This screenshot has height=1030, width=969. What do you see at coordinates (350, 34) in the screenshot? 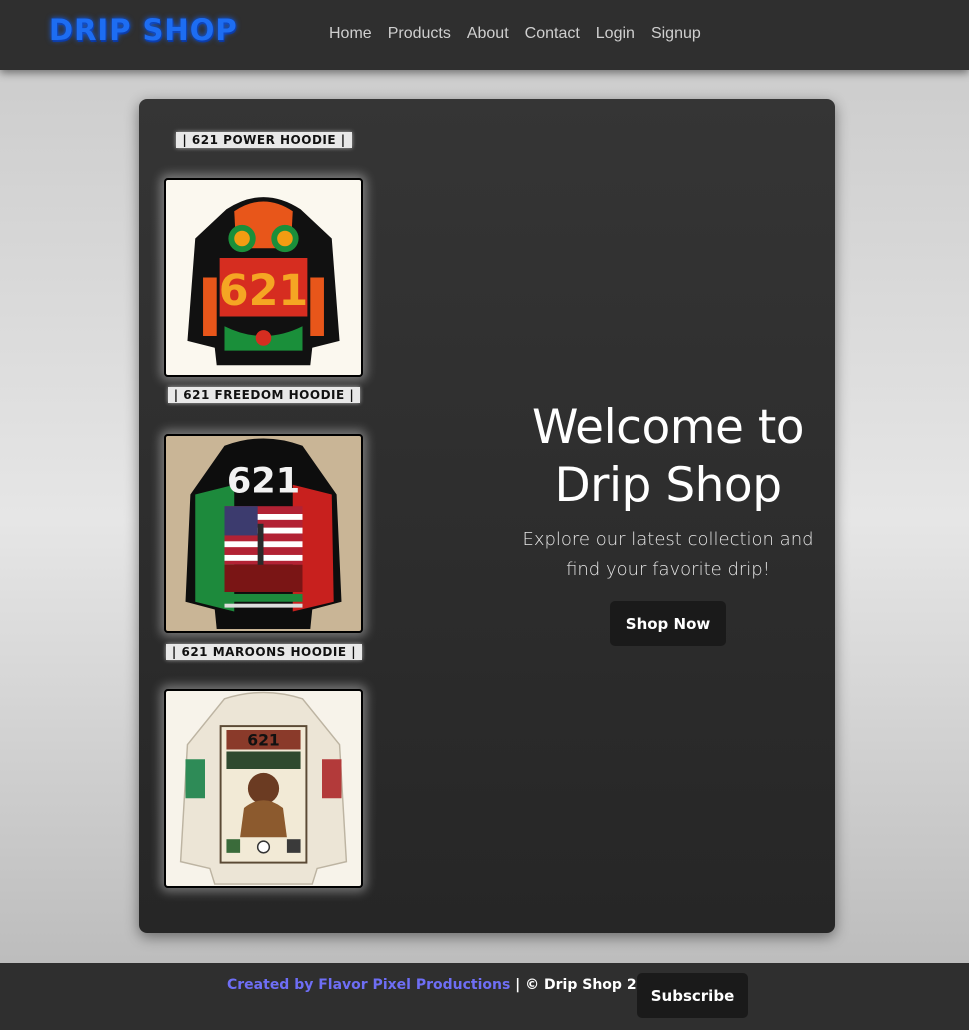
I see `nav-home: Home` at bounding box center [350, 34].